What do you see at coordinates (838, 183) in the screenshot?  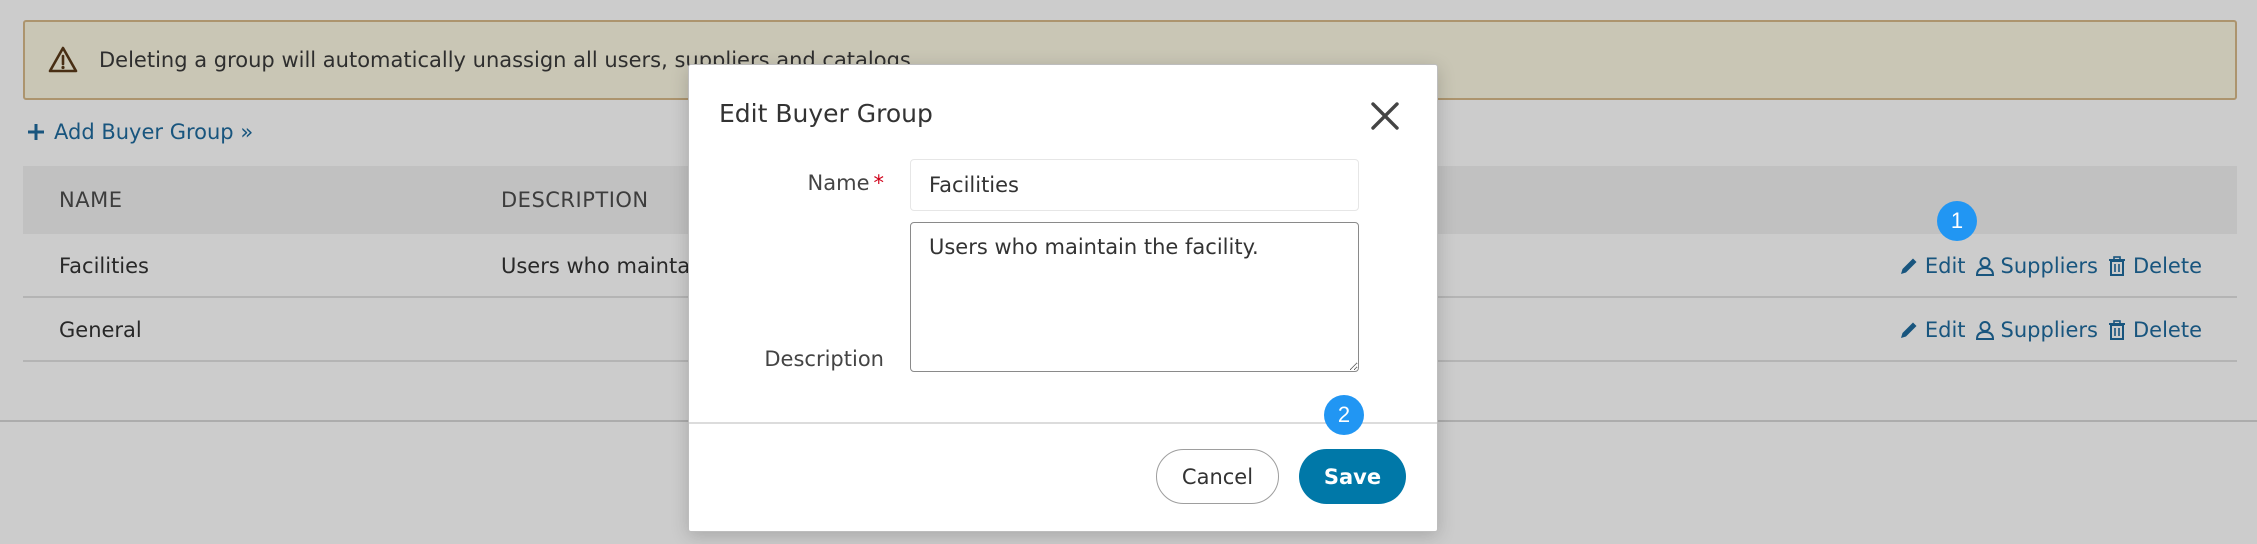 I see `name-label-text: Name` at bounding box center [838, 183].